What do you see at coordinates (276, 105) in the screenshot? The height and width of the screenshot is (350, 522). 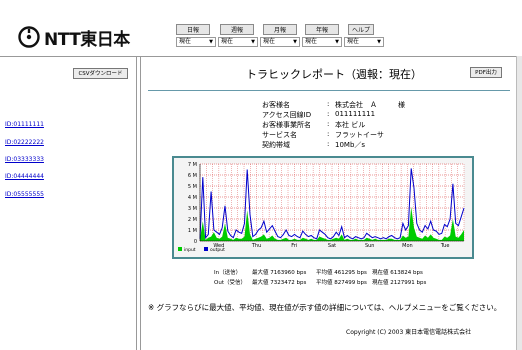 I see `info-label-customer: お客様名` at bounding box center [276, 105].